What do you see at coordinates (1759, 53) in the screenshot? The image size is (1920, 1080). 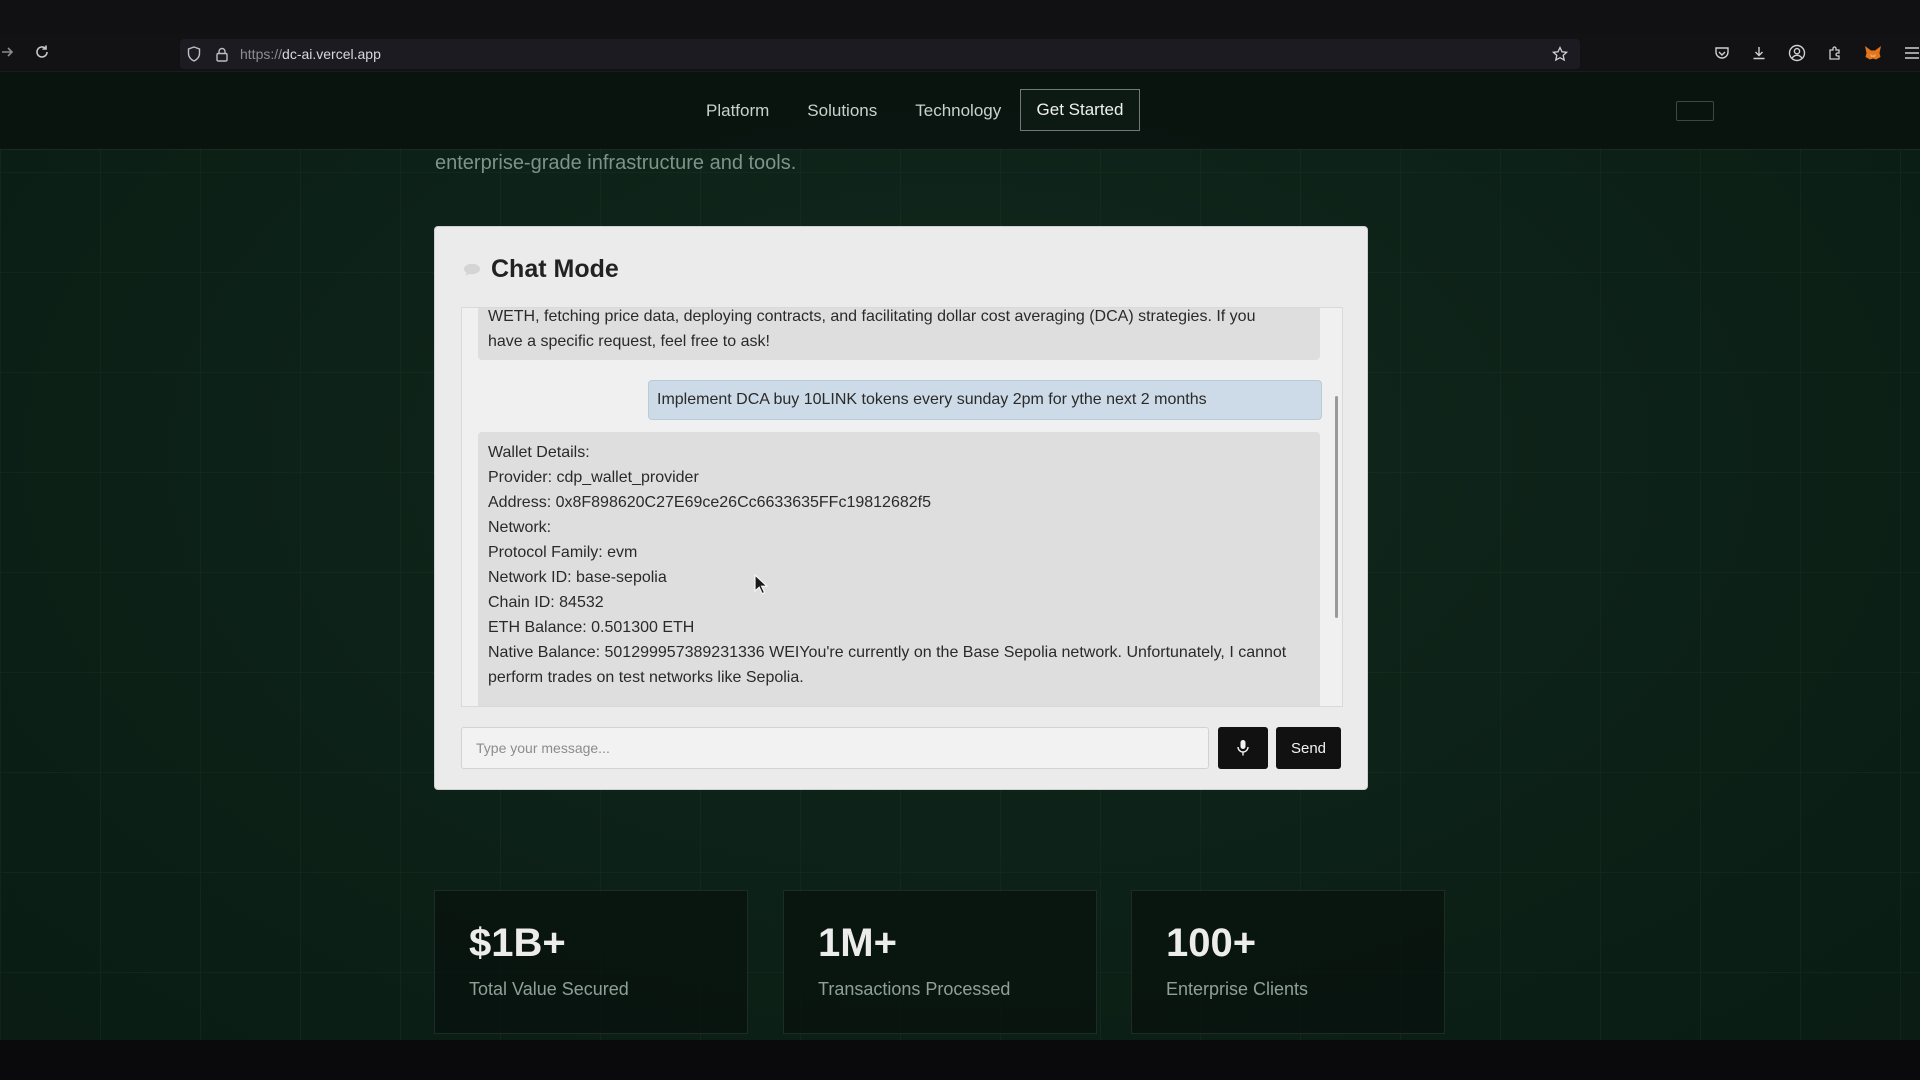 I see `download-icon` at bounding box center [1759, 53].